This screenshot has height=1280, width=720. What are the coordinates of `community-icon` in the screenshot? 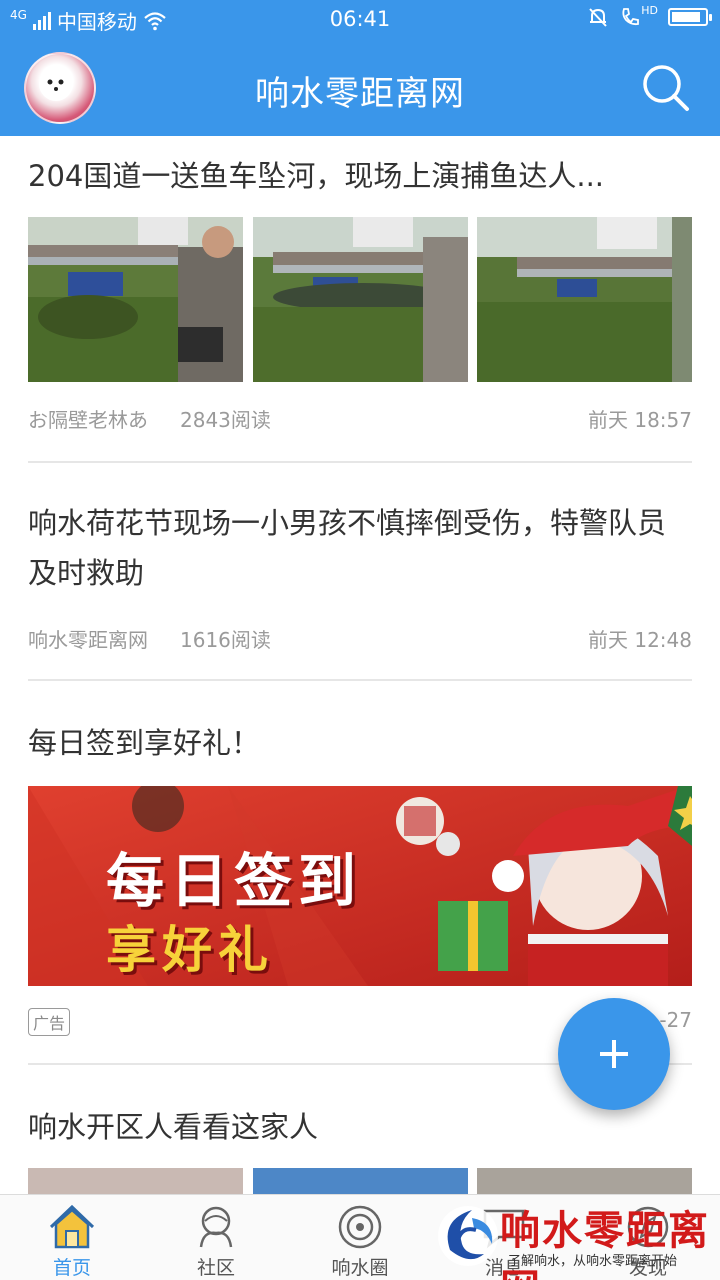 It's located at (216, 1227).